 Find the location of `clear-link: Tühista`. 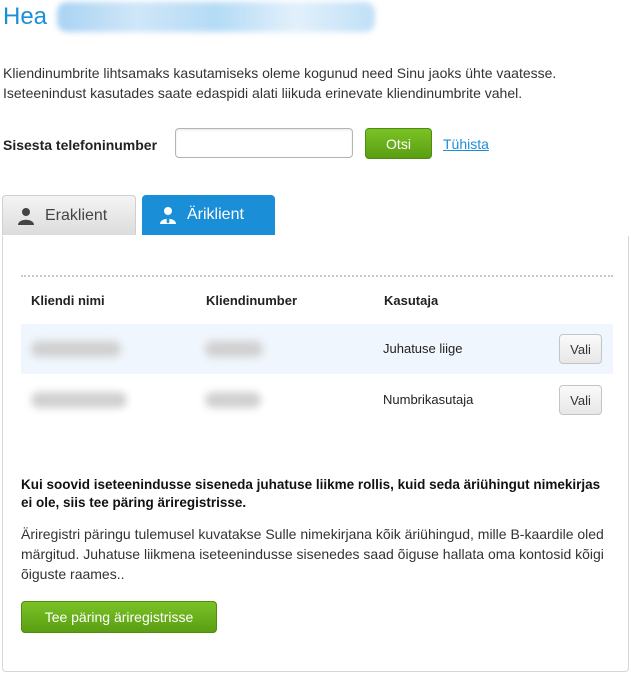

clear-link: Tühista is located at coordinates (466, 144).